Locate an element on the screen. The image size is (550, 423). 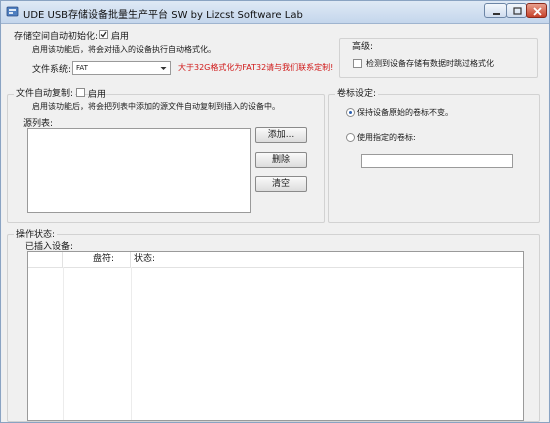
file-system-label: 文件系统: is located at coordinates (52, 70).